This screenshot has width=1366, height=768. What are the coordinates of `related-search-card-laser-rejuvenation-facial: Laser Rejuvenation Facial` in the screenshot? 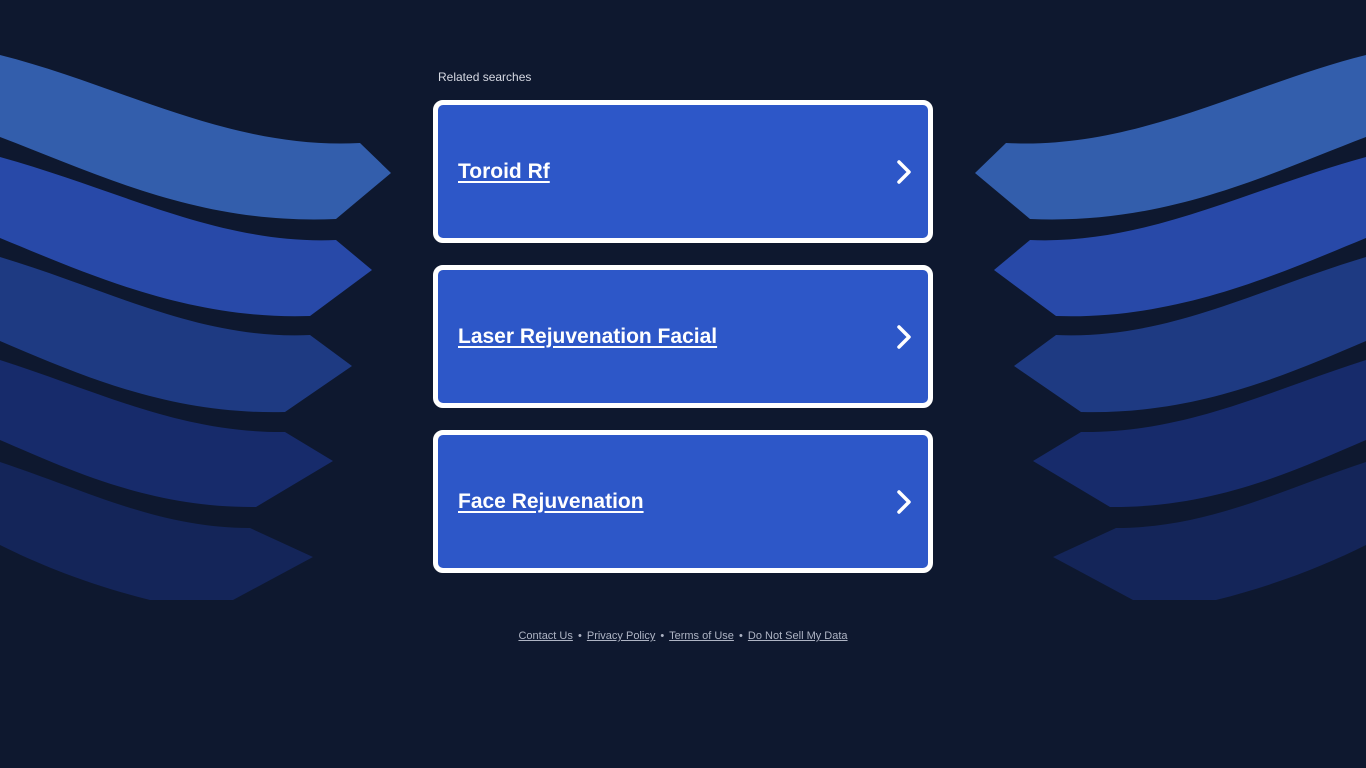 It's located at (683, 336).